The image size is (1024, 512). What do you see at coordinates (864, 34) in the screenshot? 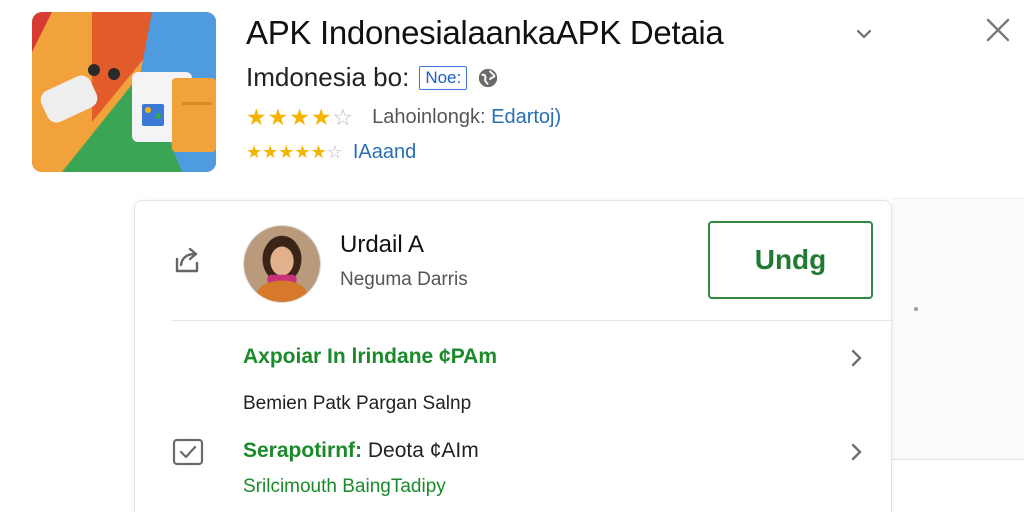
I see `chevron-down-icon` at bounding box center [864, 34].